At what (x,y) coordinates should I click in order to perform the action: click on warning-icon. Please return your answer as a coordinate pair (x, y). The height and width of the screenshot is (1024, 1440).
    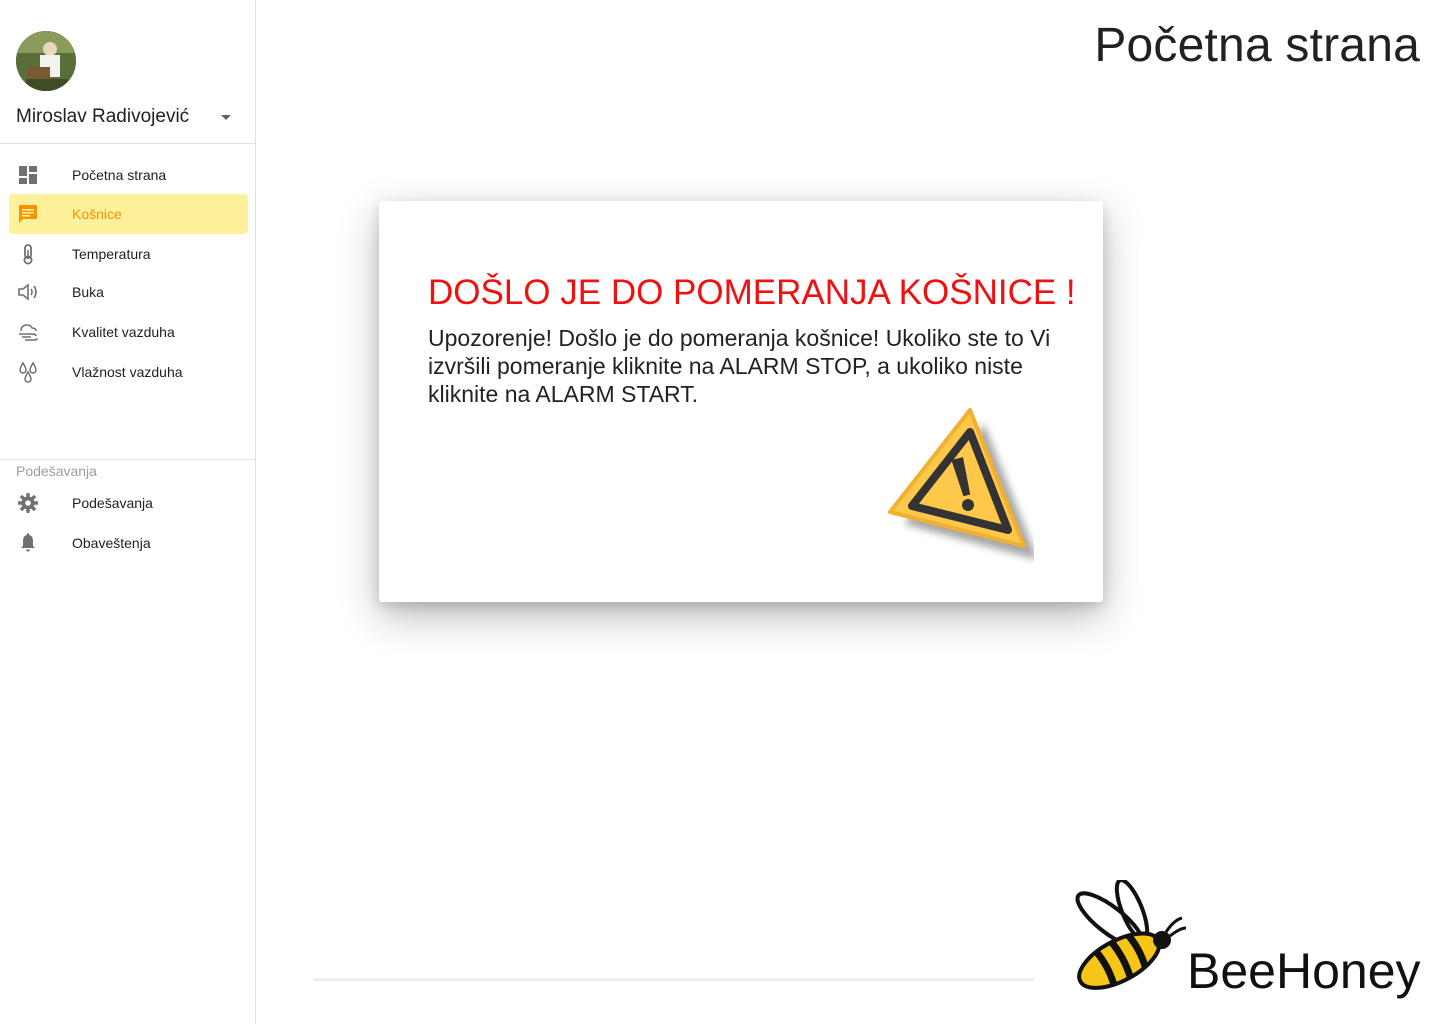
    Looking at the image, I should click on (961, 484).